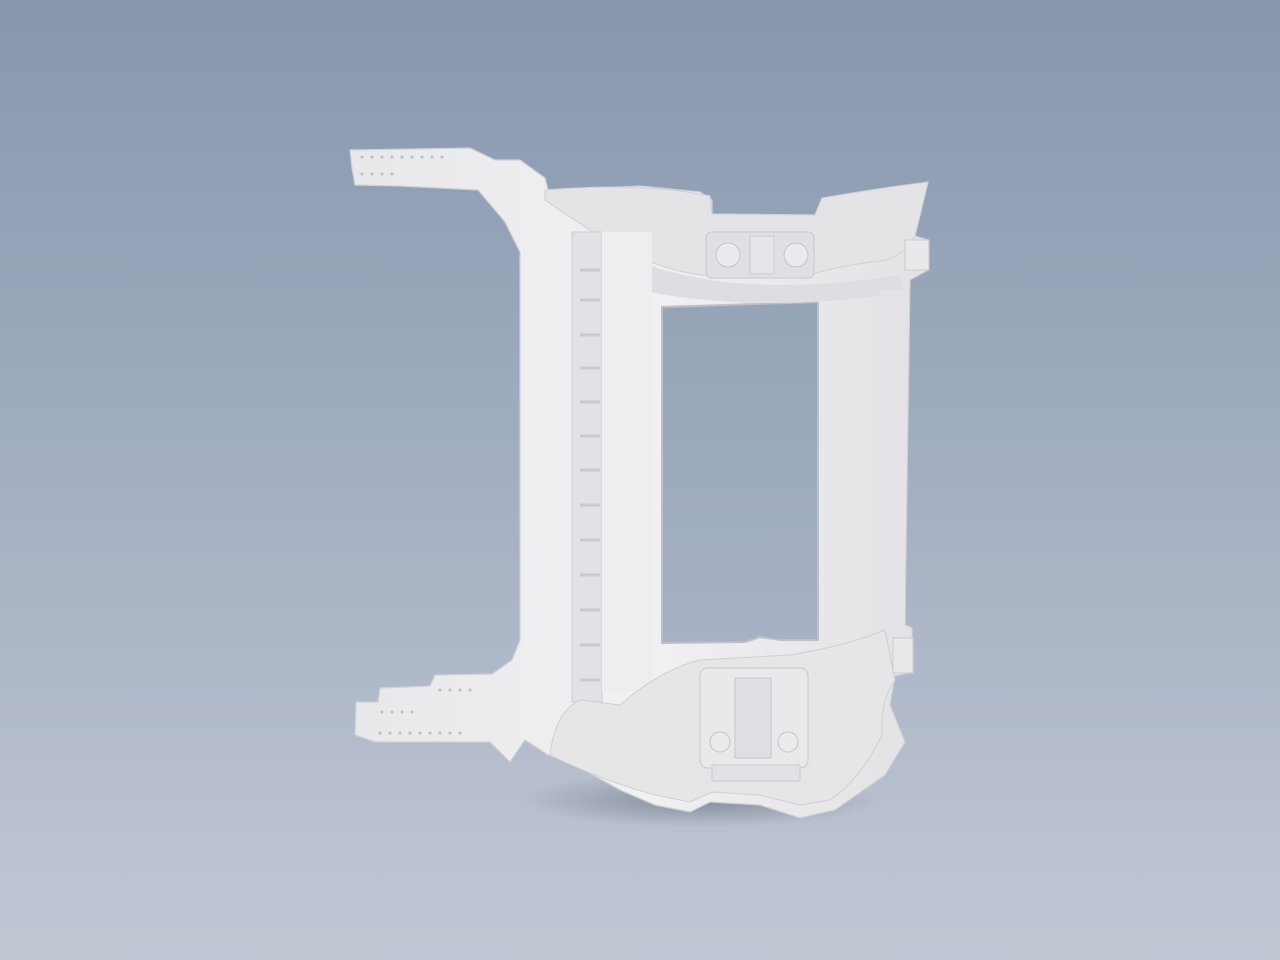 This screenshot has height=960, width=1280. I want to click on upper-right-tab, so click(917, 255).